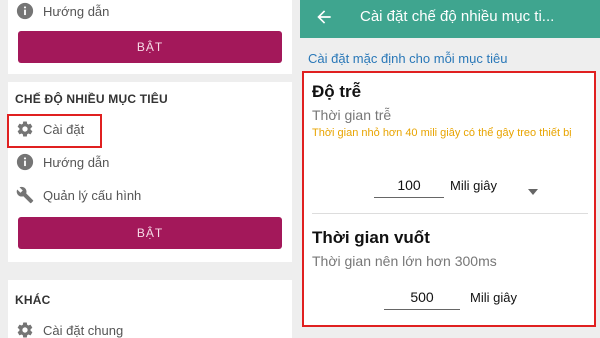  I want to click on general-settings-row: Cài đặt chung, so click(150, 327).